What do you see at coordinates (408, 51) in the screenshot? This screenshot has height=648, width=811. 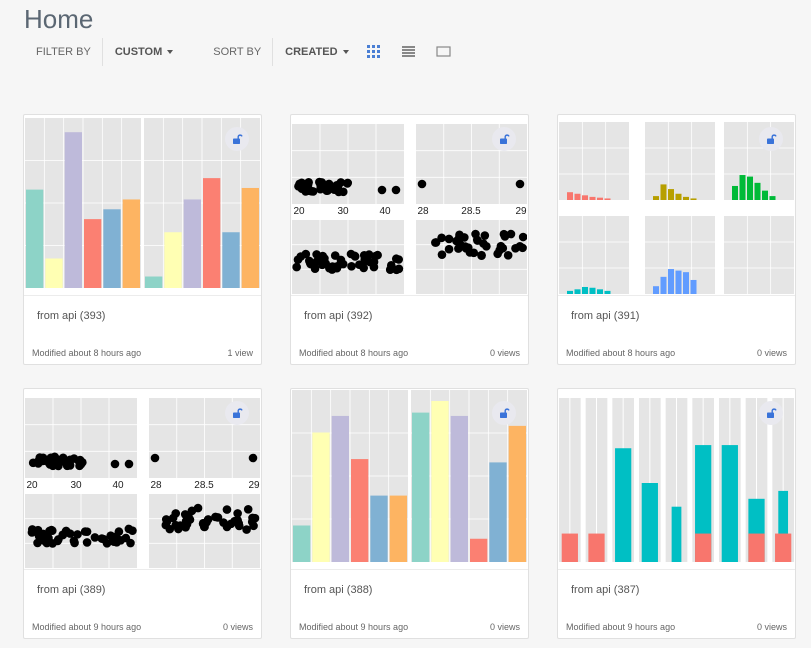 I see `list-view-icon` at bounding box center [408, 51].